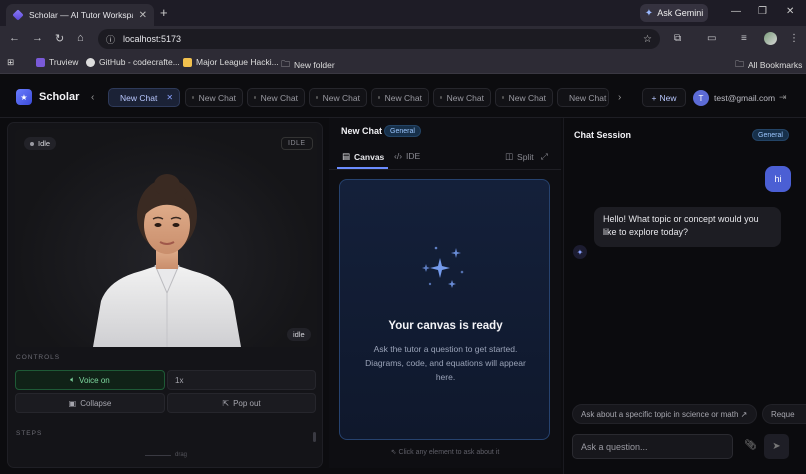  Describe the element at coordinates (181, 455) in the screenshot. I see `drag-label: drag` at that location.